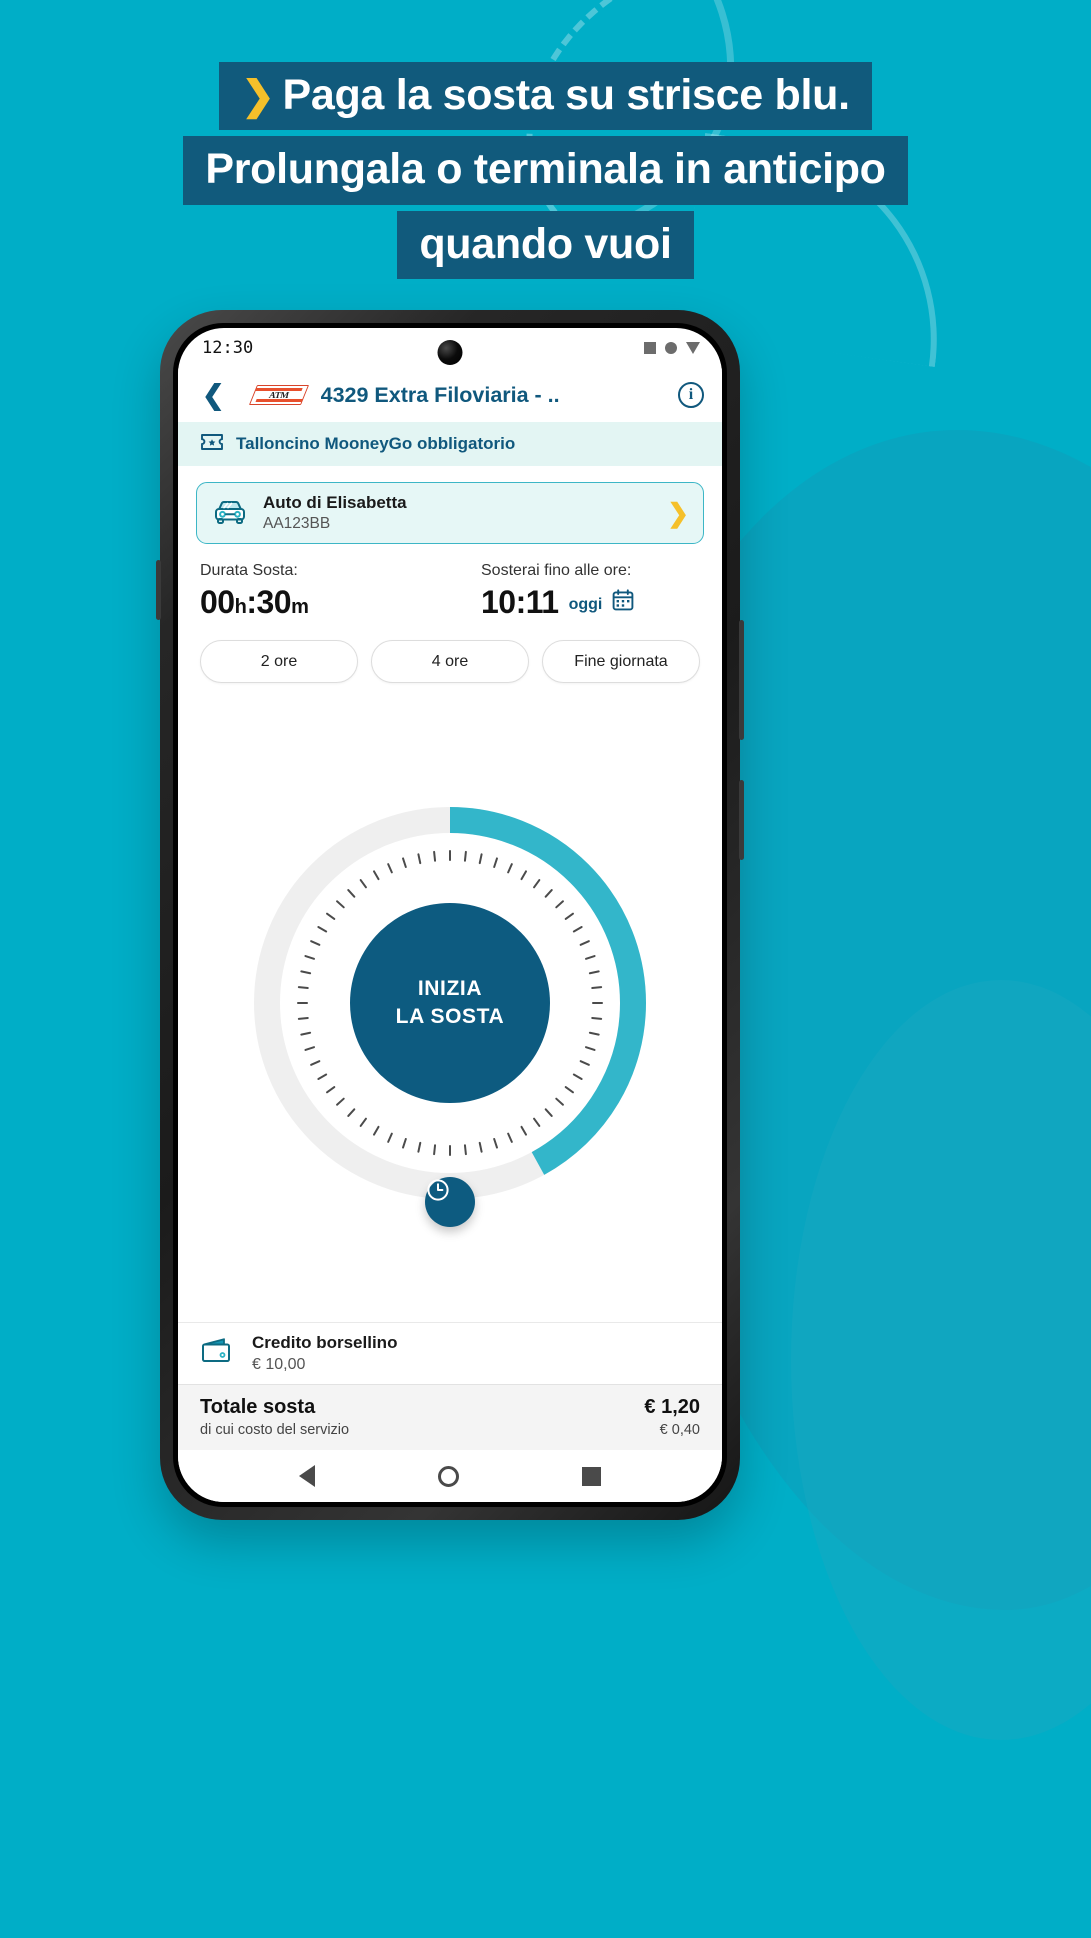 The height and width of the screenshot is (1938, 1091). What do you see at coordinates (297, 523) in the screenshot?
I see `vehicle-plate: AA123BB` at bounding box center [297, 523].